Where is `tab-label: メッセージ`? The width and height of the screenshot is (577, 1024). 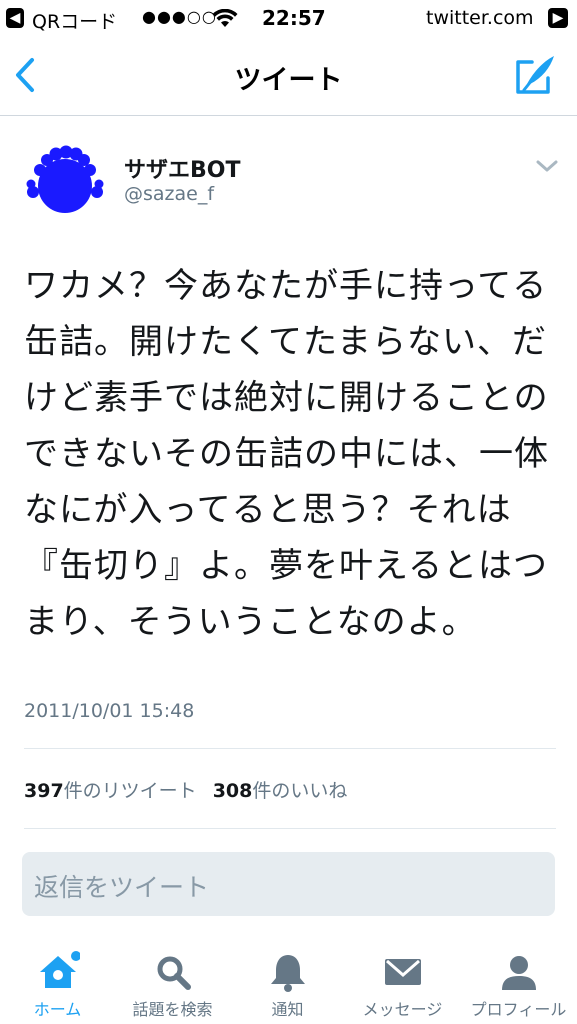 tab-label: メッセージ is located at coordinates (402, 1009).